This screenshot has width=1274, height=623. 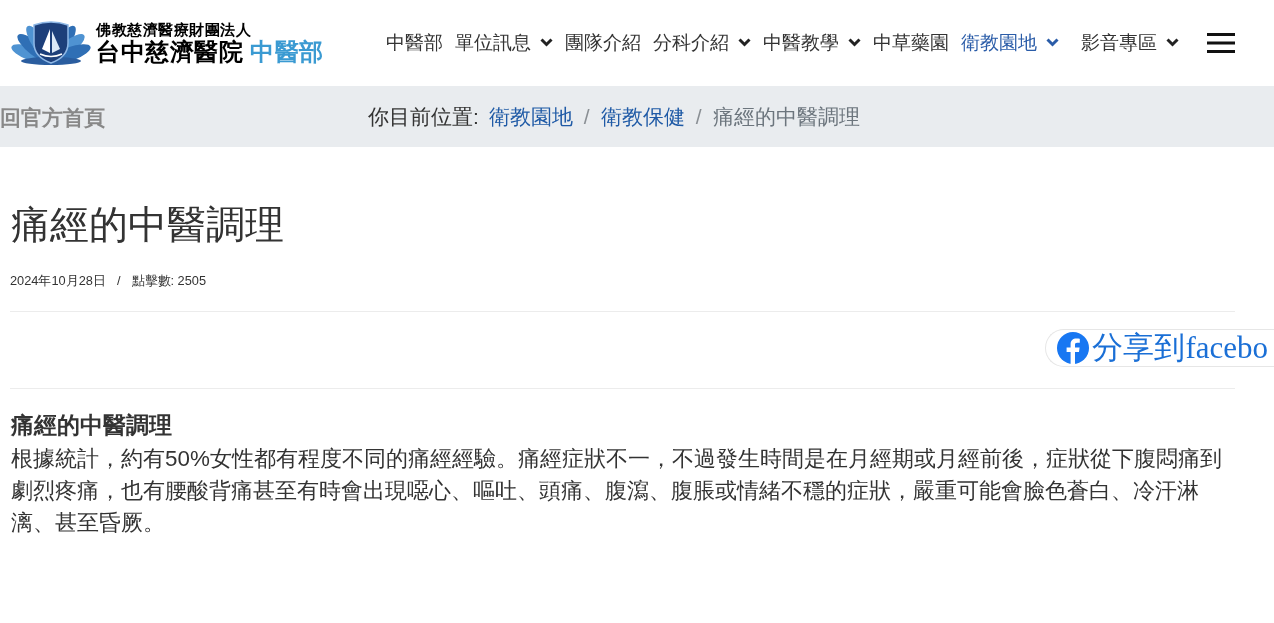 I want to click on section-heading: 痛經的中醫調理, so click(x=91, y=426).